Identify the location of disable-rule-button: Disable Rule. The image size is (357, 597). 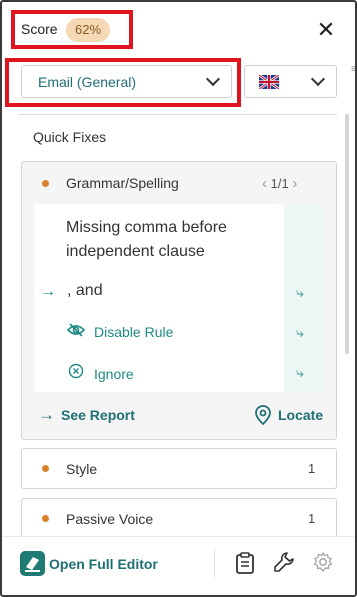
(119, 331).